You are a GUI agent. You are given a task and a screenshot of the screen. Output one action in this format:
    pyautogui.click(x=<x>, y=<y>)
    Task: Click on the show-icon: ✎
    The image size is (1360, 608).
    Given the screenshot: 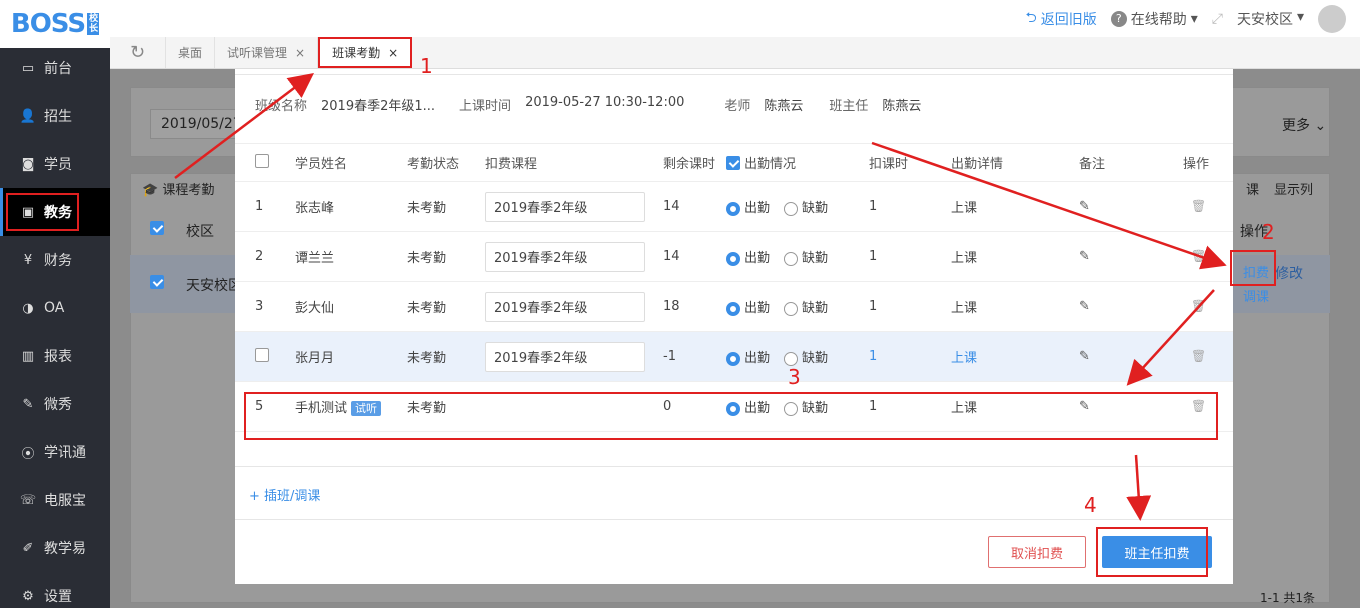 What is the action you would take?
    pyautogui.click(x=28, y=404)
    